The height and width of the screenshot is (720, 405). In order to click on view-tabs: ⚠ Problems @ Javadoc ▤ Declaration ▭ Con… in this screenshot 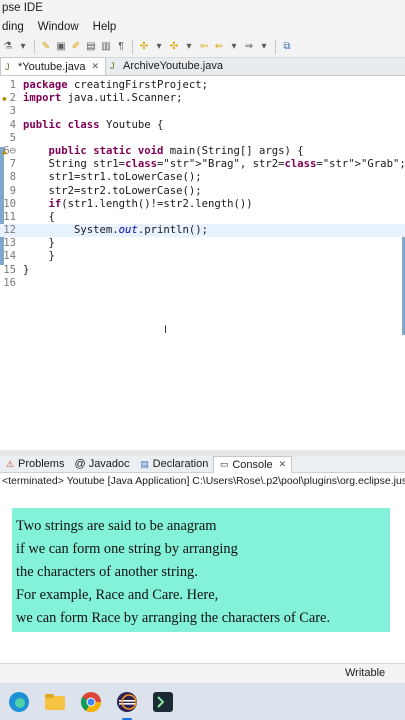, I will do `click(202, 464)`.